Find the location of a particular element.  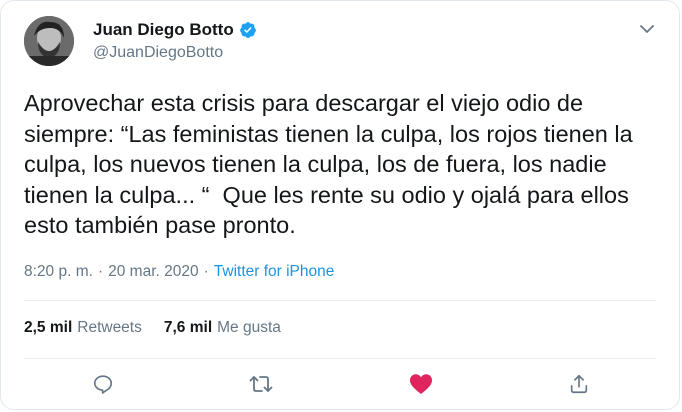

chevron-down-icon is located at coordinates (647, 29).